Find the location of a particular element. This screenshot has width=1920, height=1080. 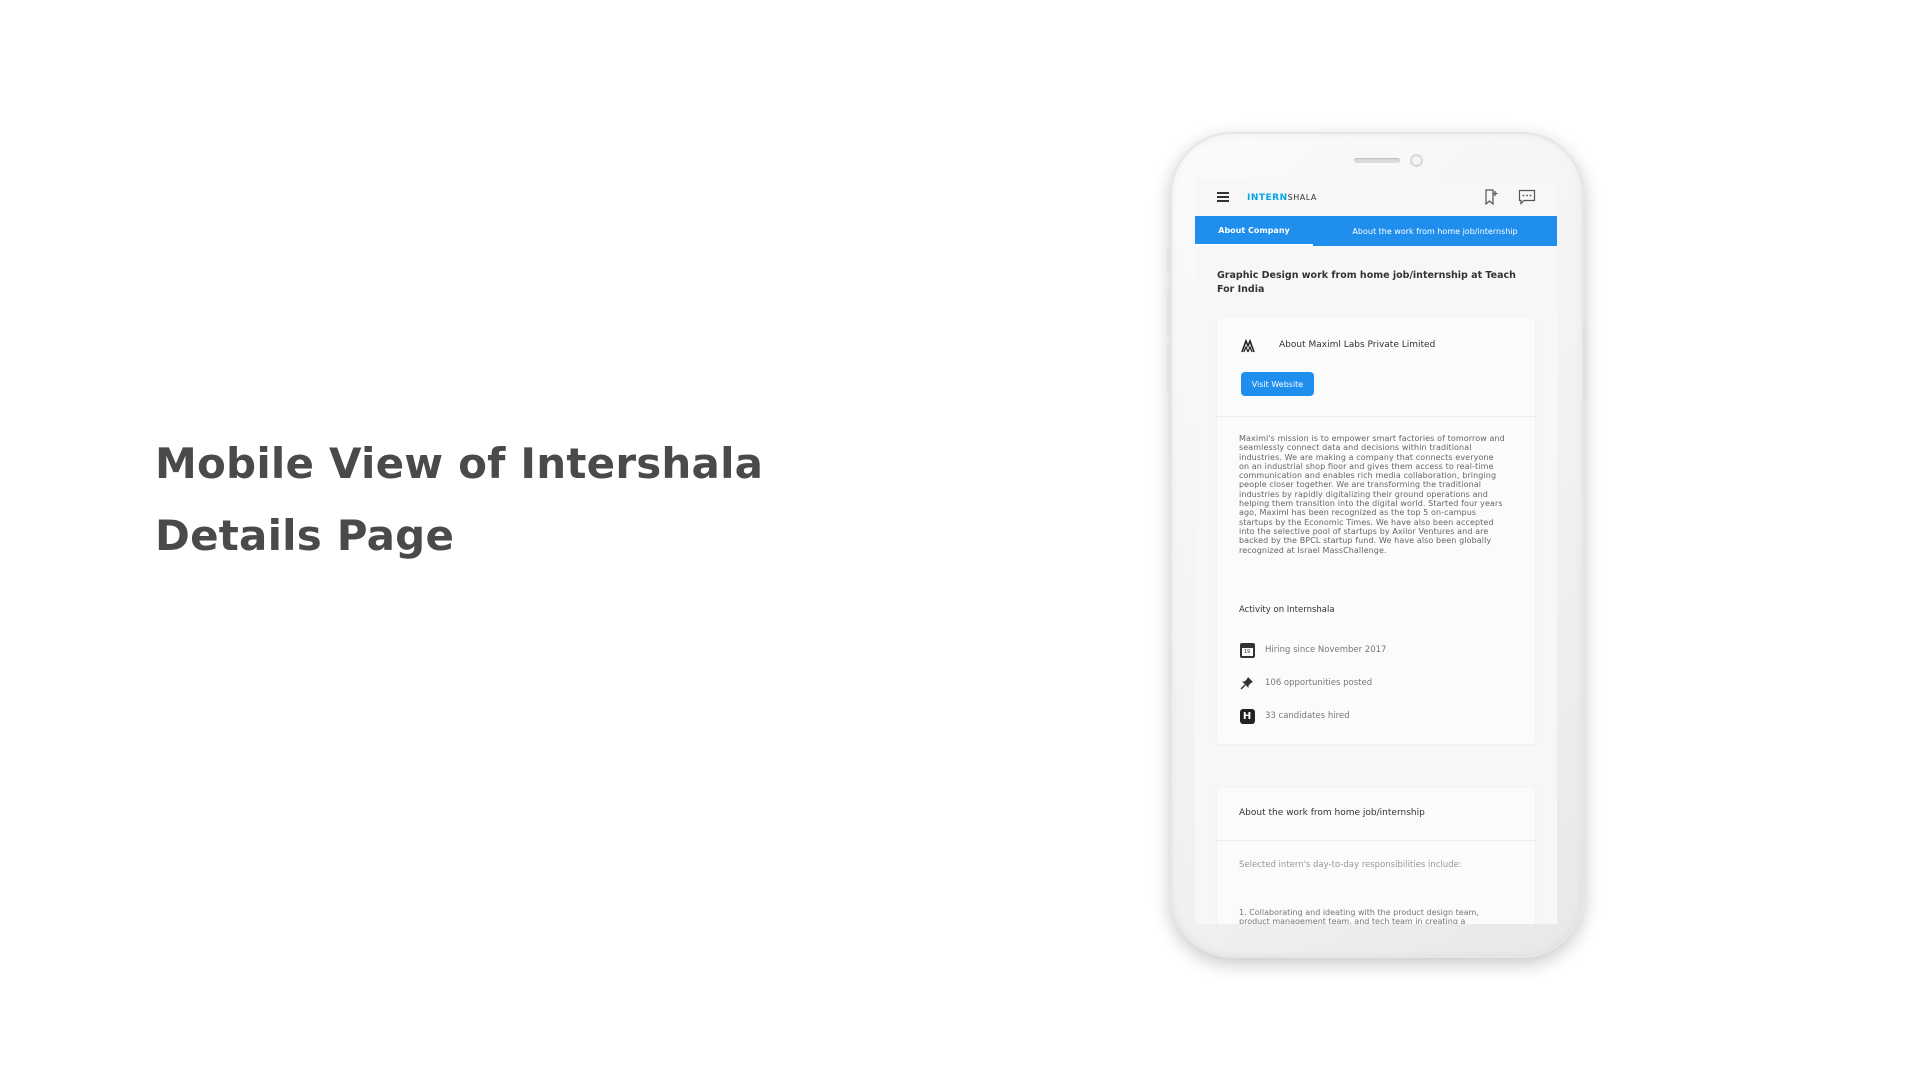

bookmark-add-icon is located at coordinates (1491, 197).